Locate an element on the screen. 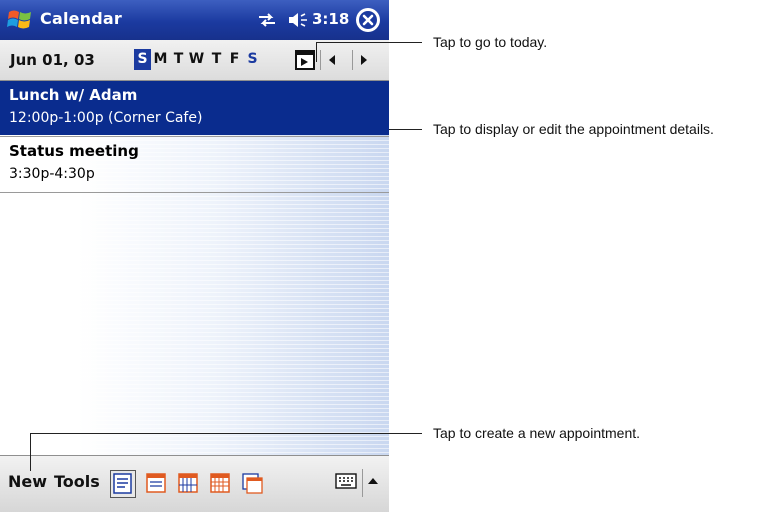 This screenshot has width=769, height=512. go-to-today-icon is located at coordinates (305, 60).